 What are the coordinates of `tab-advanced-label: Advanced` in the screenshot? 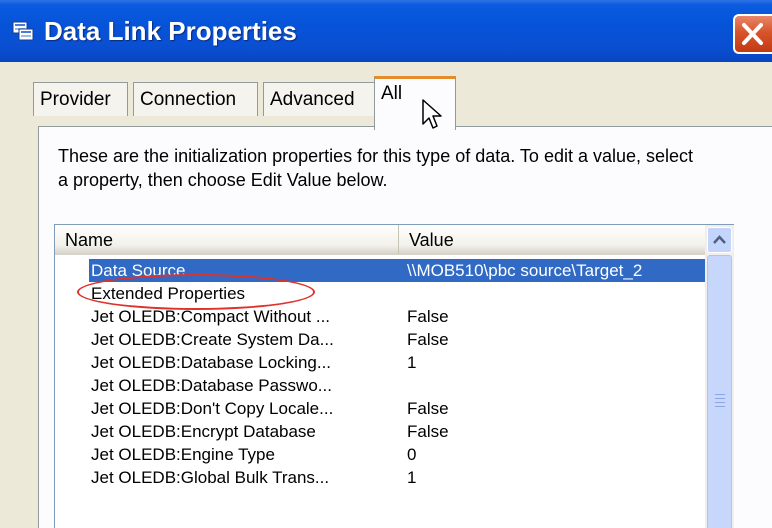 It's located at (312, 99).